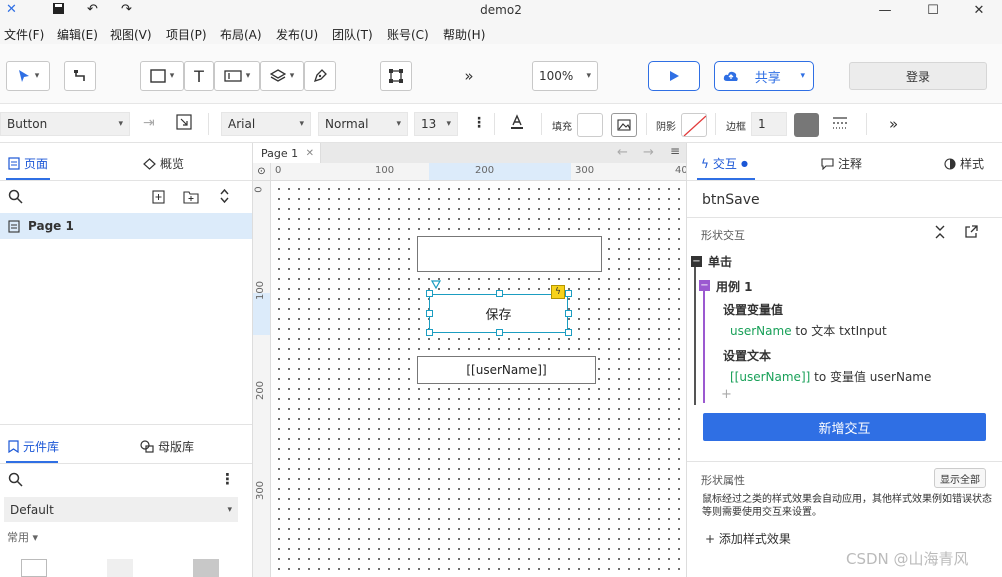 The height and width of the screenshot is (577, 1002). Describe the element at coordinates (436, 124) in the screenshot. I see `font-size-select: 13 ▾` at that location.